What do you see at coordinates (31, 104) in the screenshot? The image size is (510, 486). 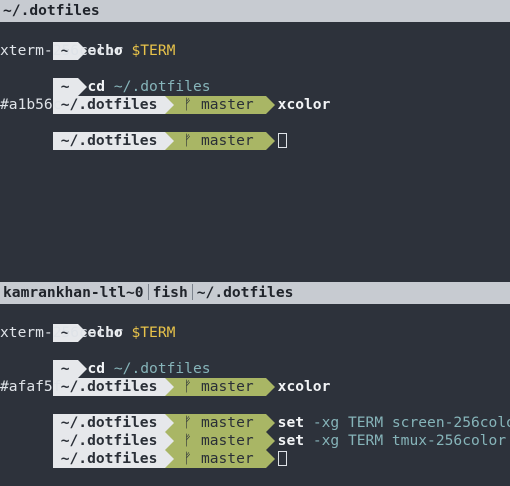 I see `command-output: #a1b56c` at bounding box center [31, 104].